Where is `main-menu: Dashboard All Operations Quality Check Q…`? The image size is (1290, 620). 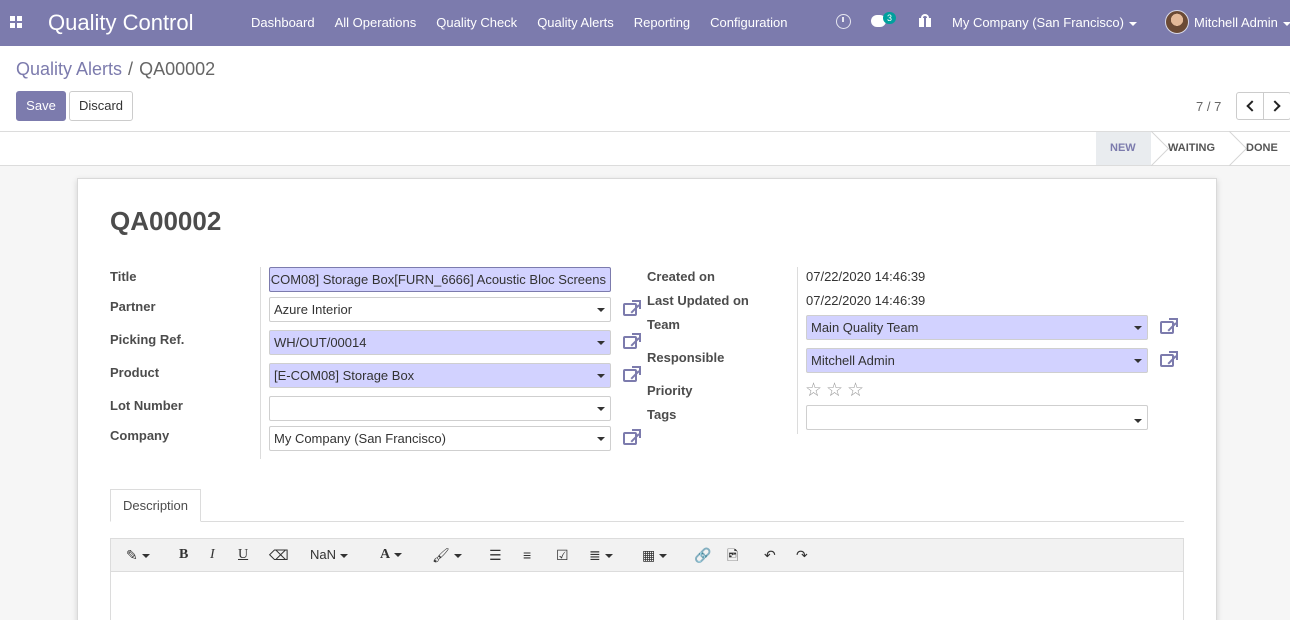 main-menu: Dashboard All Operations Quality Check Q… is located at coordinates (519, 23).